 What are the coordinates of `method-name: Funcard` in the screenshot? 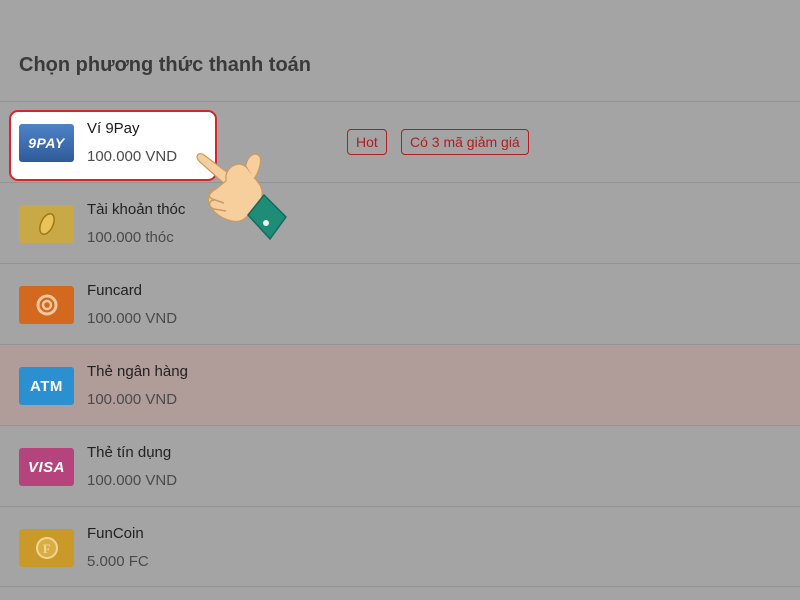 It's located at (115, 290).